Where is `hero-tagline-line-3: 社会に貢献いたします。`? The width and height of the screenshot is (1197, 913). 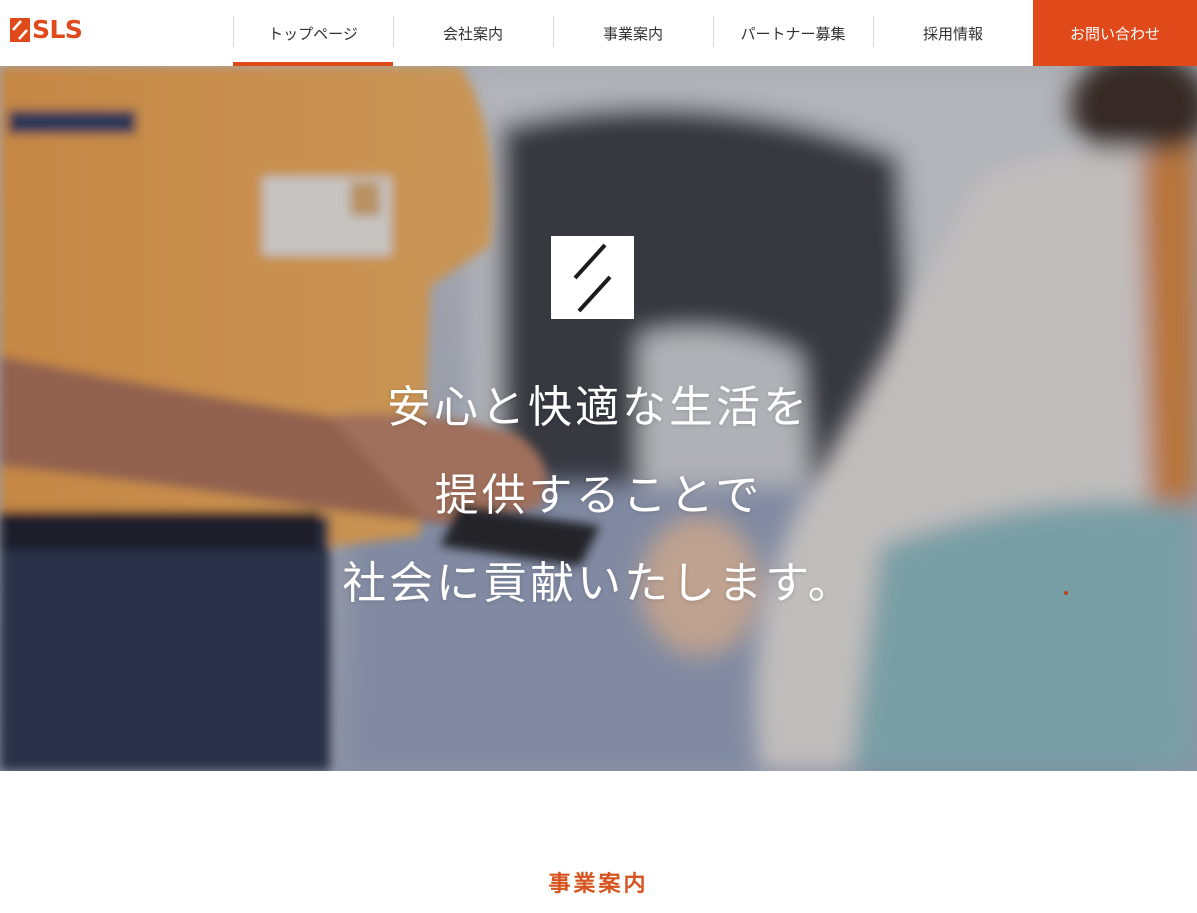 hero-tagline-line-3: 社会に貢献いたします。 is located at coordinates (598, 583).